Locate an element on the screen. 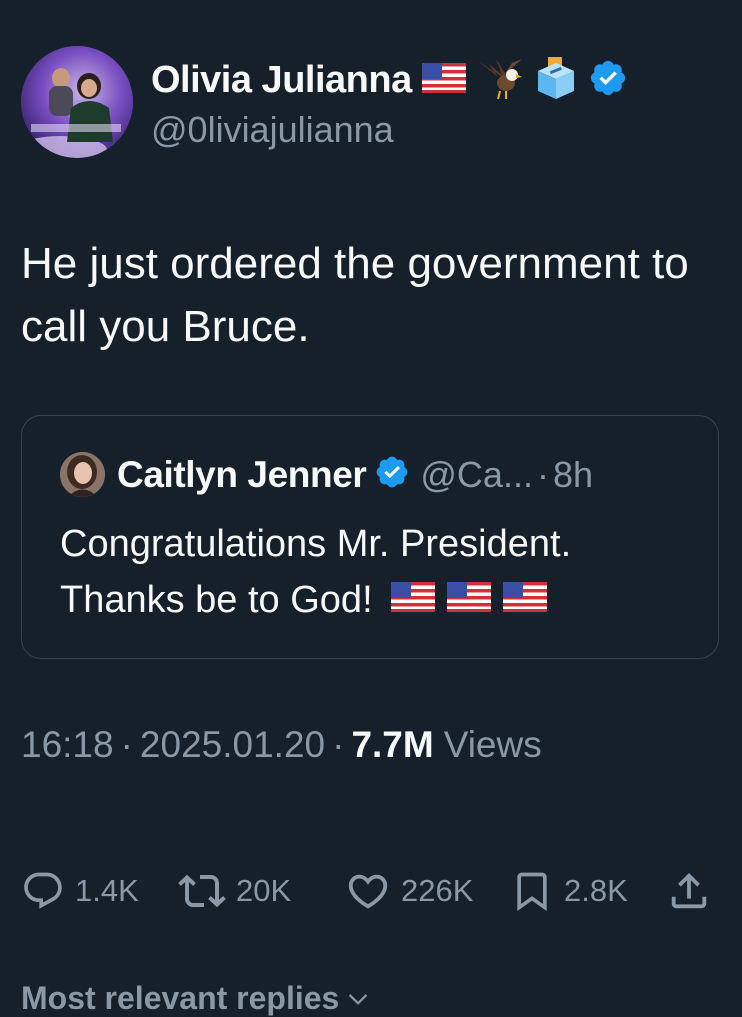  bookmark-icon is located at coordinates (532, 892).